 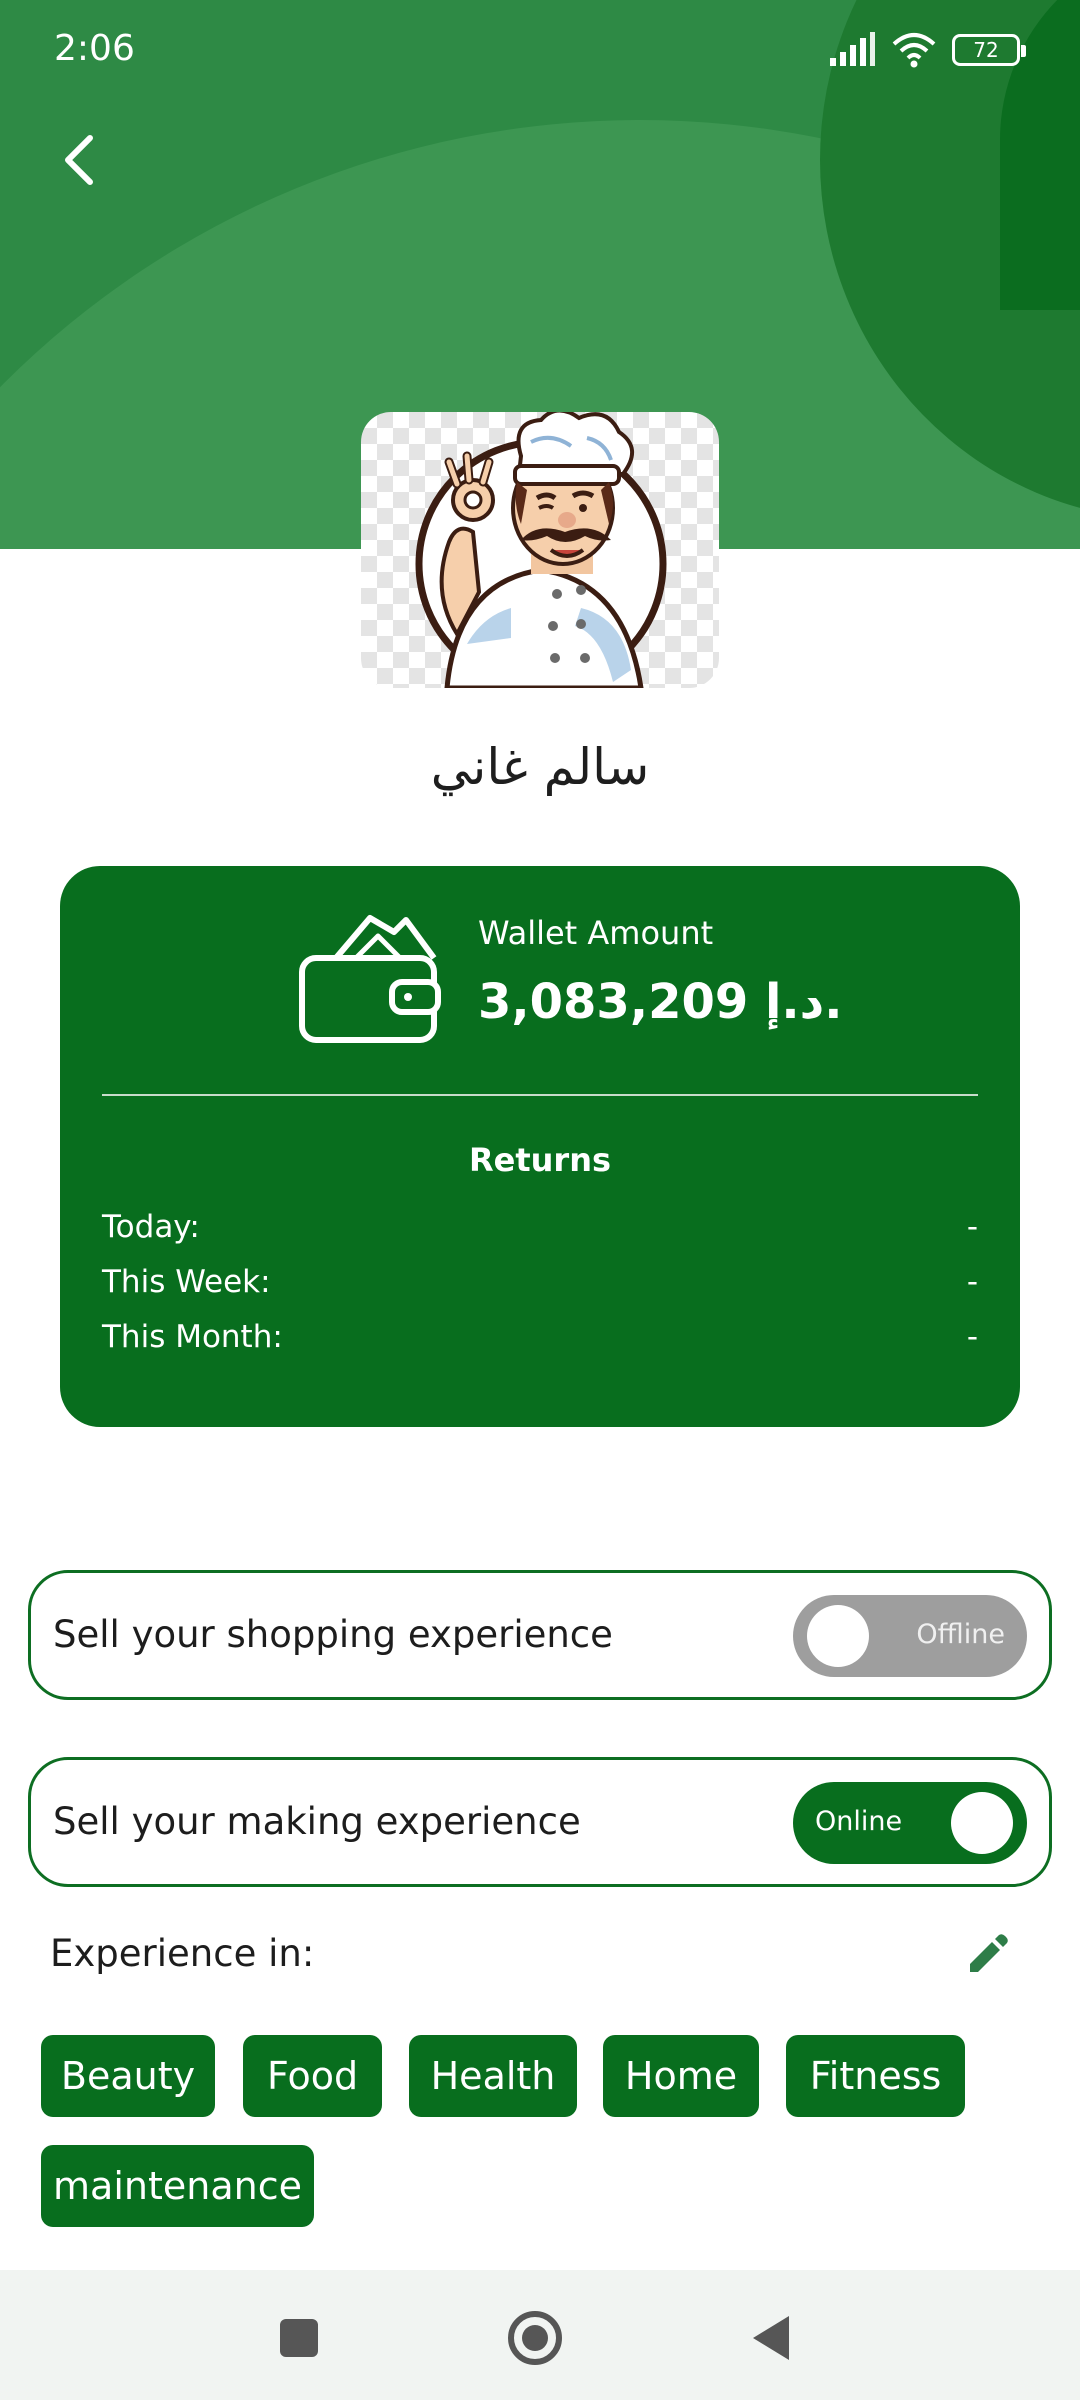 I want to click on home-button, so click(x=535, y=2338).